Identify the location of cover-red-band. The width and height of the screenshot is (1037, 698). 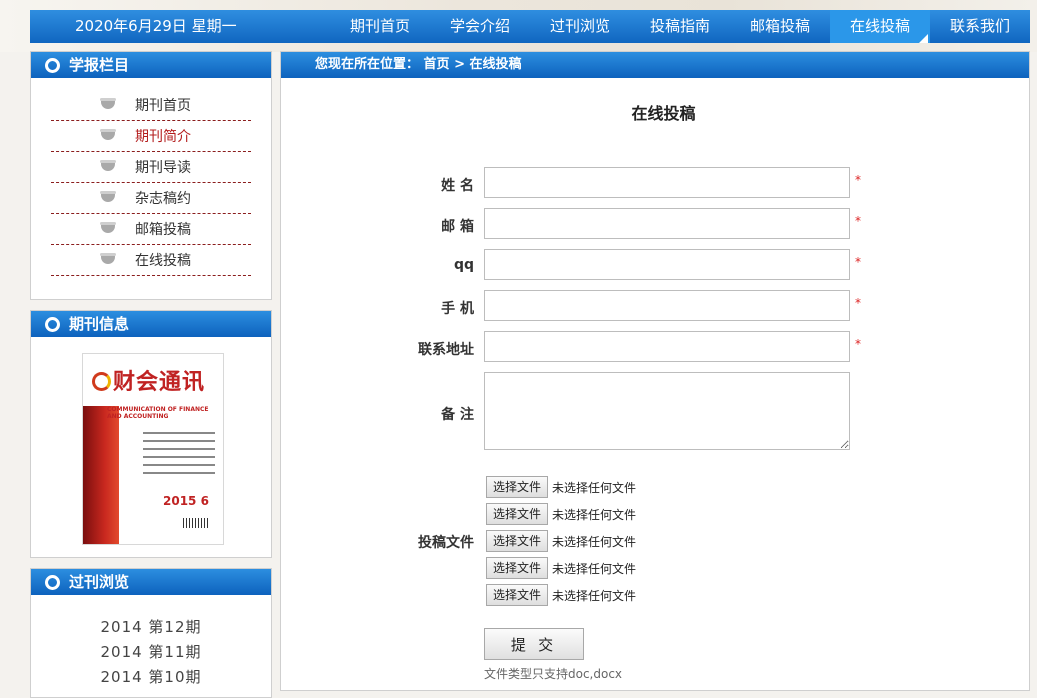
(101, 475).